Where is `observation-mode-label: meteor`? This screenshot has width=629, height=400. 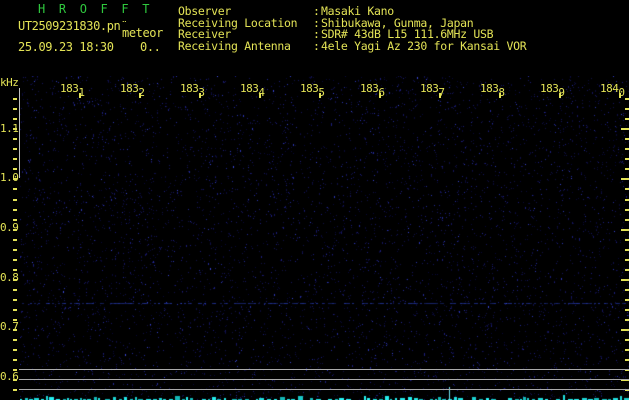 observation-mode-label: meteor is located at coordinates (142, 33).